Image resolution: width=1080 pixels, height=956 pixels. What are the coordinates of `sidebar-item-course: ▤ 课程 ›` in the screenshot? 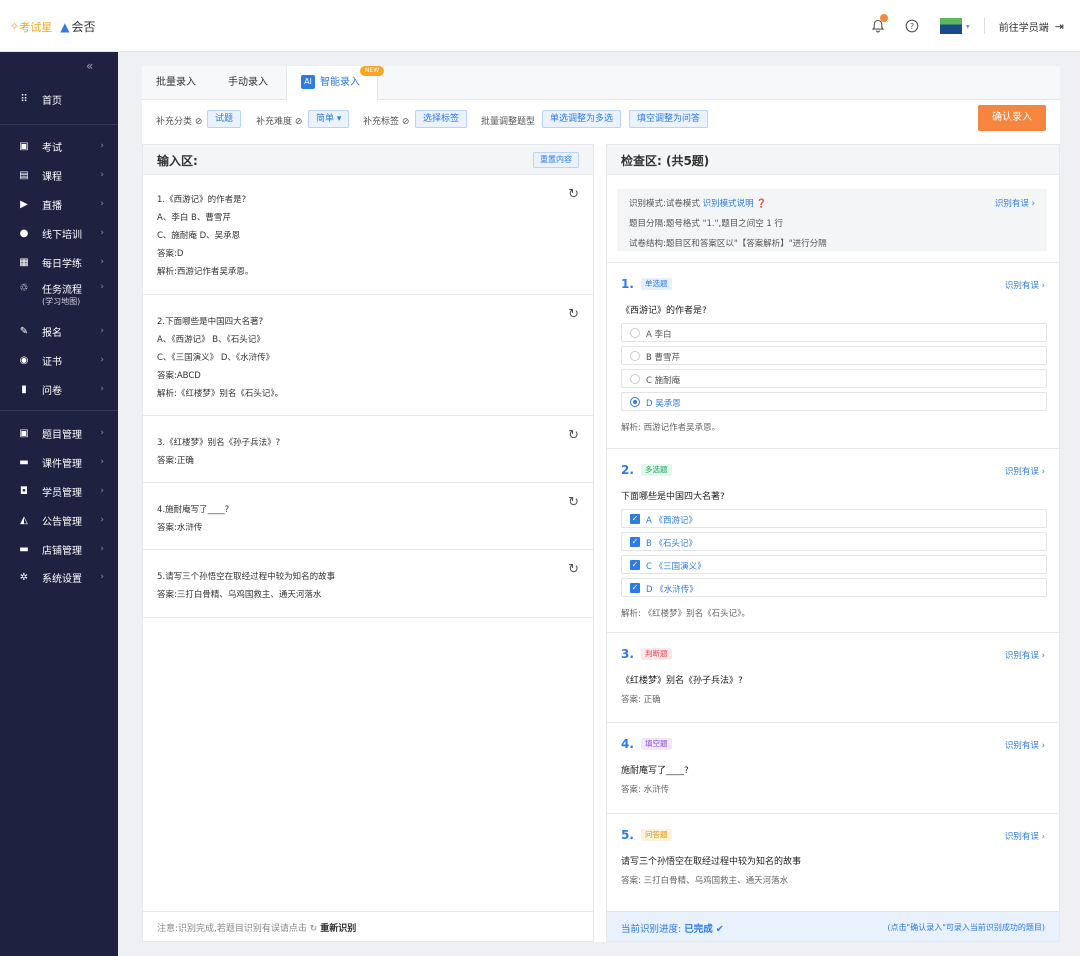 It's located at (59, 175).